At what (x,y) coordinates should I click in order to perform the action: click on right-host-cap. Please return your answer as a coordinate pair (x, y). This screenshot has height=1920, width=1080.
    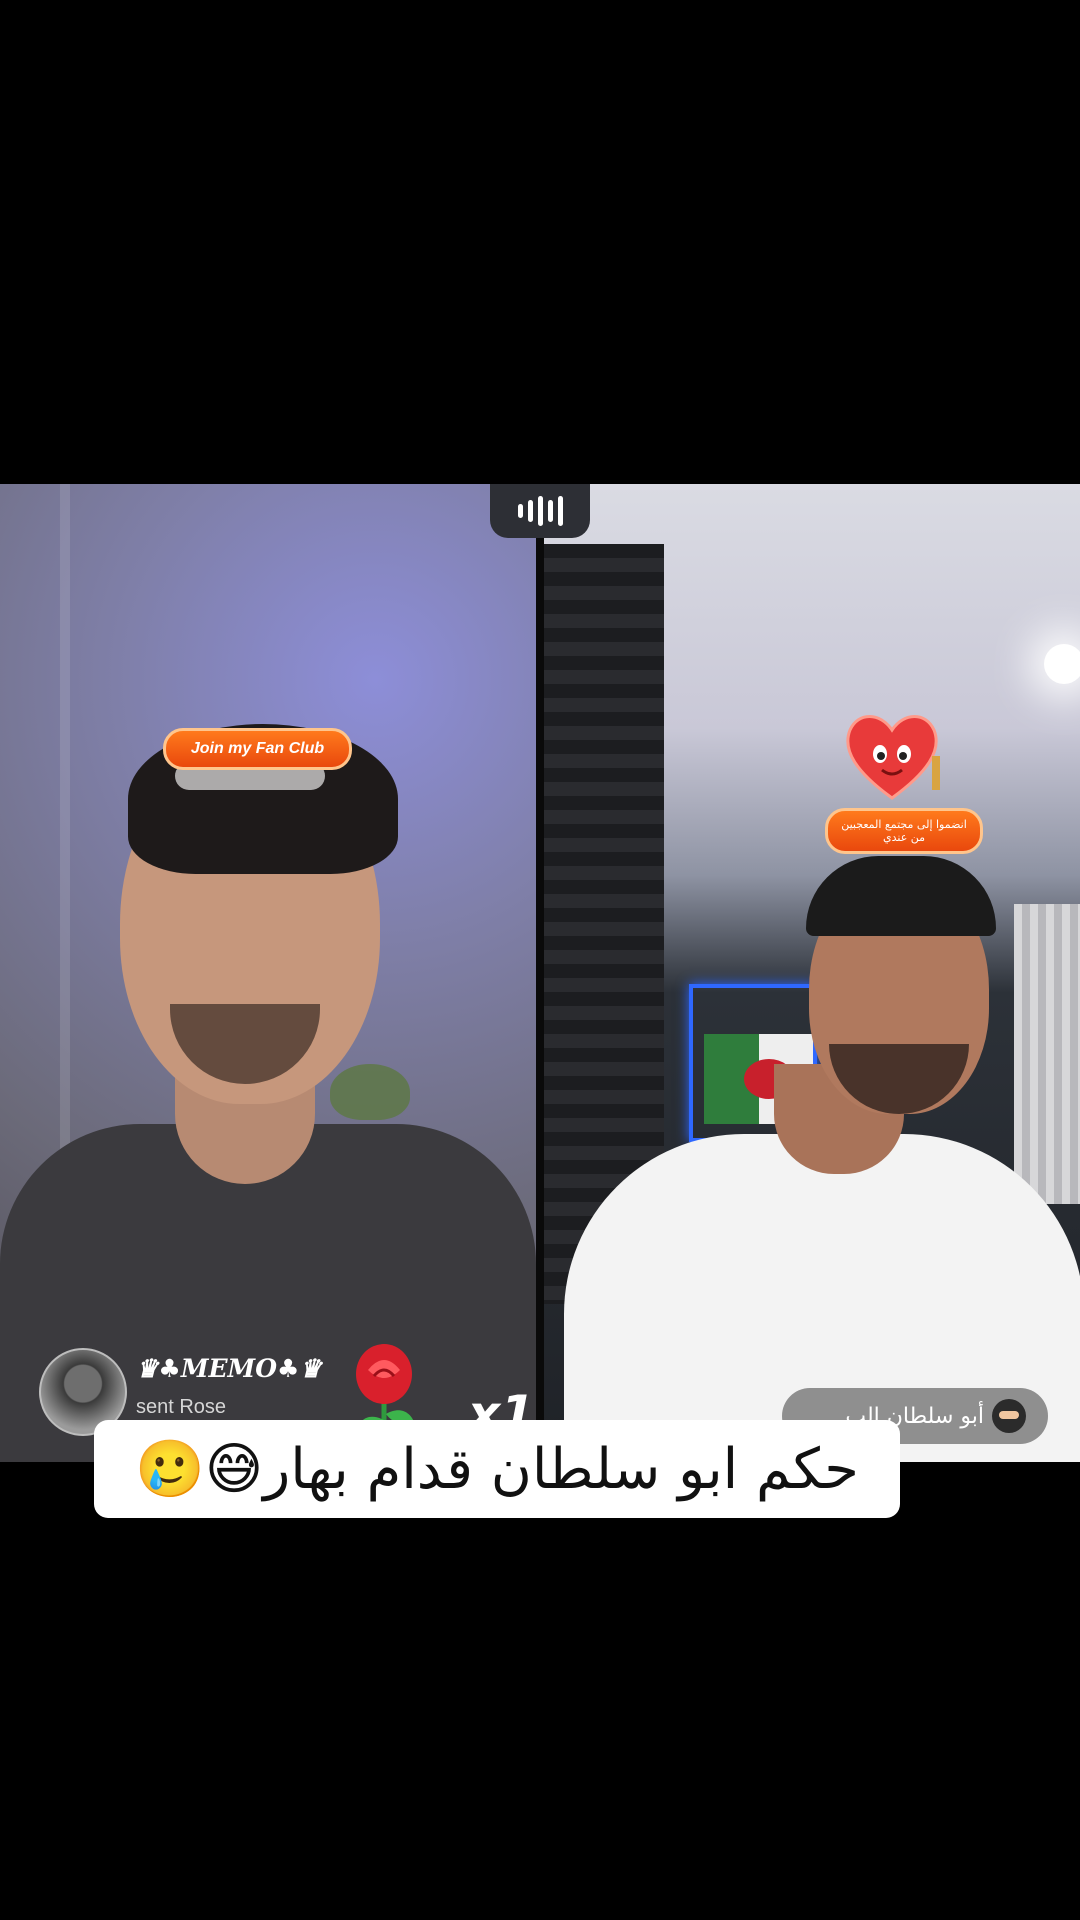
    Looking at the image, I should click on (901, 896).